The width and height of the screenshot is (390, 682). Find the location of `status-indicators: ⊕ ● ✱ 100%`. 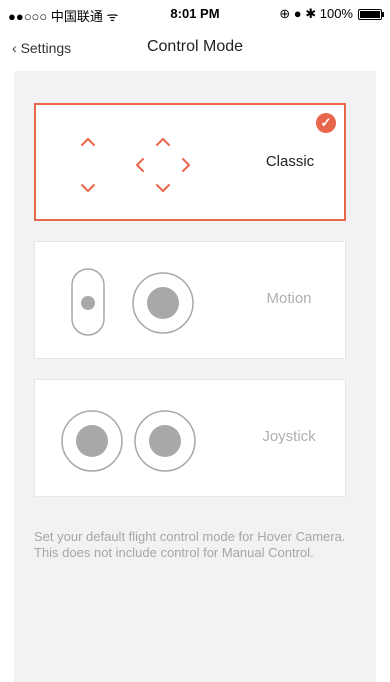

status-indicators: ⊕ ● ✱ 100% is located at coordinates (331, 14).